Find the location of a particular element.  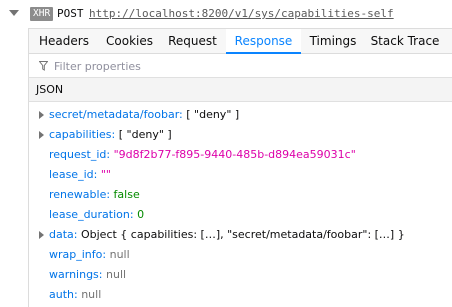

tree-key: renewable: is located at coordinates (80, 194).